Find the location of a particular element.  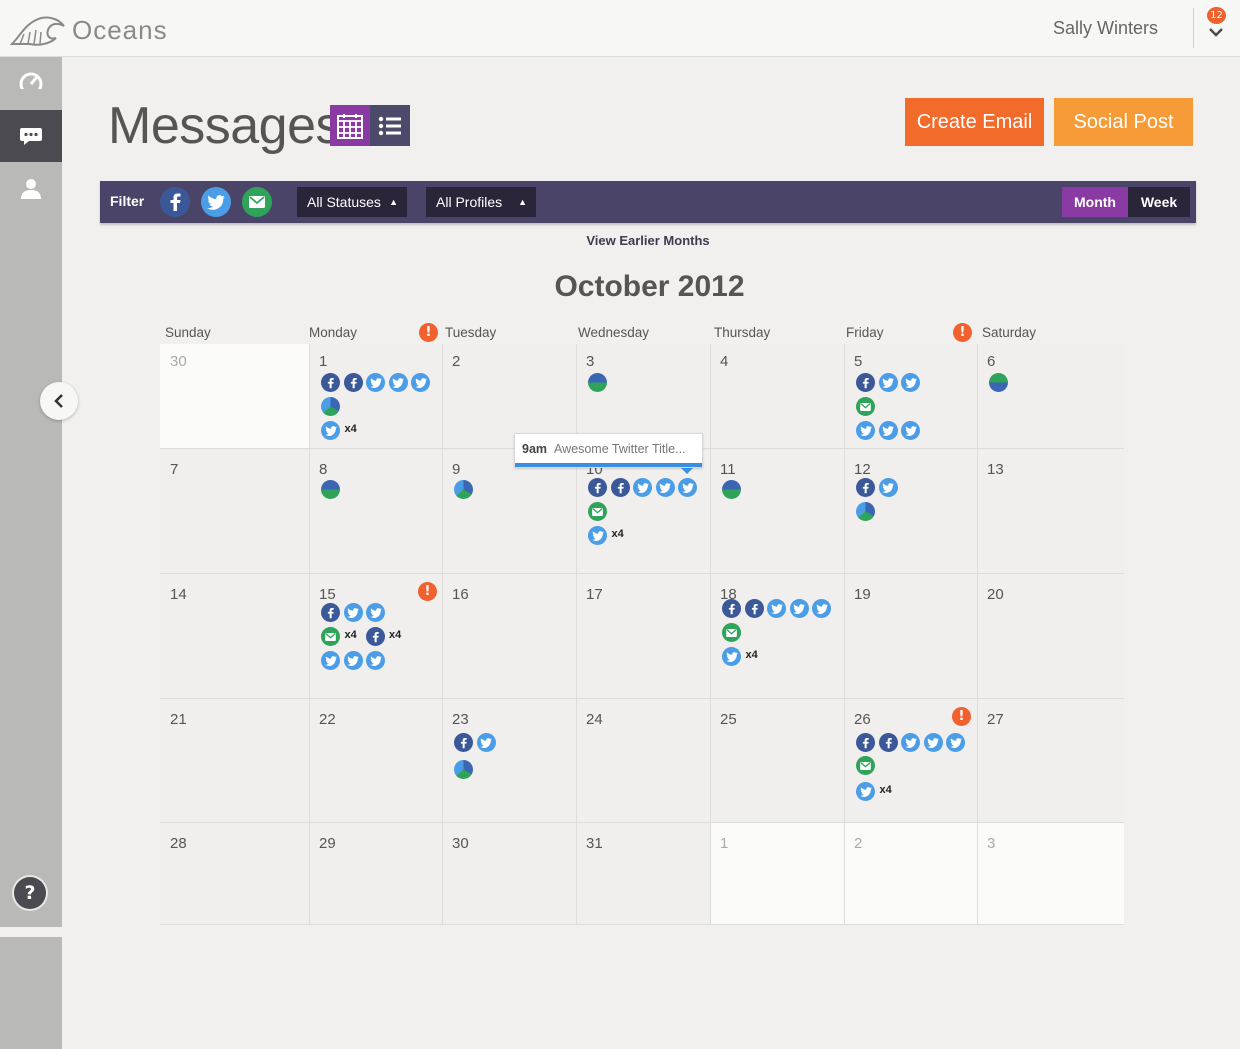

calendar-day-cell: 29 is located at coordinates (376, 874).